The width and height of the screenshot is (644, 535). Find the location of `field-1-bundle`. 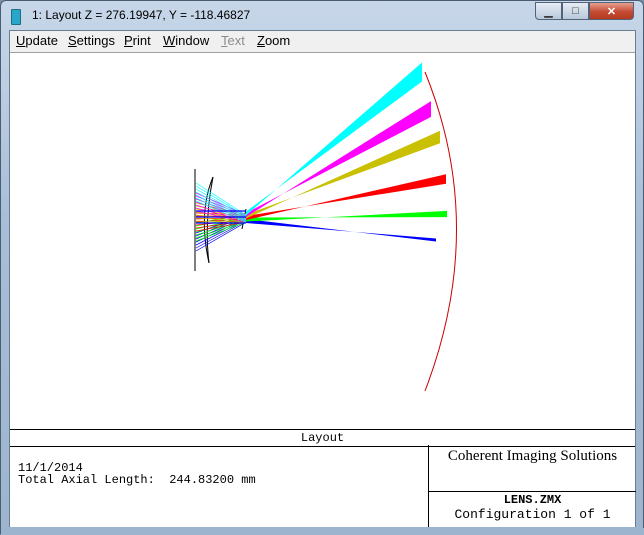

field-1-bundle is located at coordinates (341, 230).